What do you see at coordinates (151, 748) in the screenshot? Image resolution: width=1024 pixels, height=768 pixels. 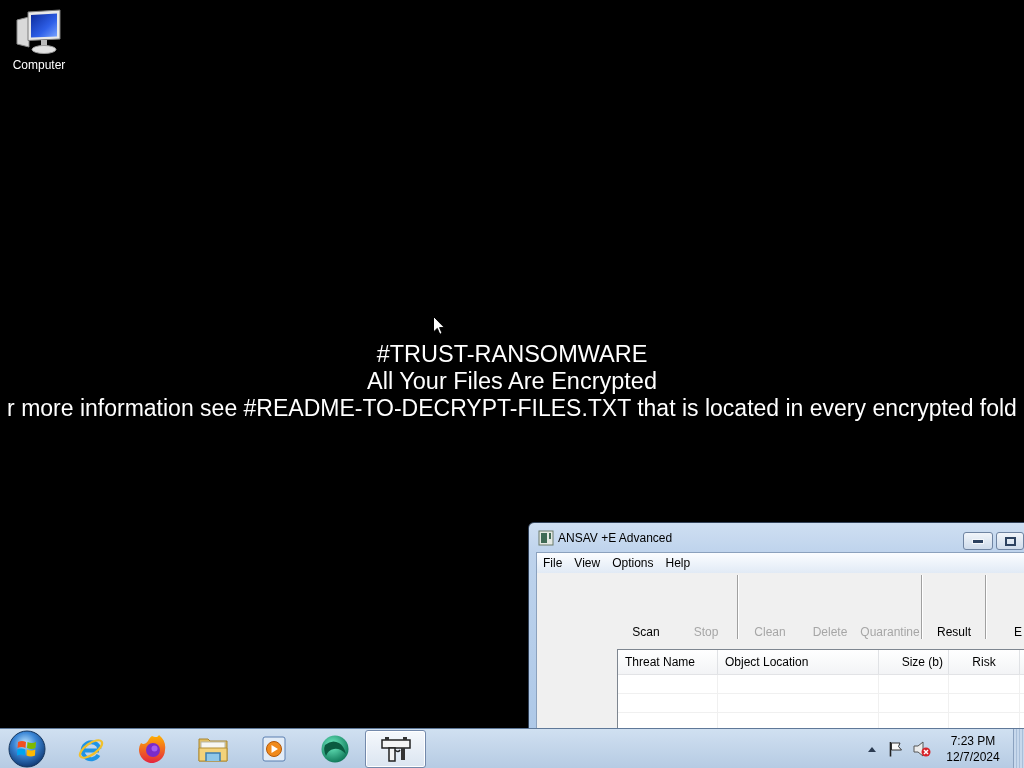 I see `flame-globe-icon` at bounding box center [151, 748].